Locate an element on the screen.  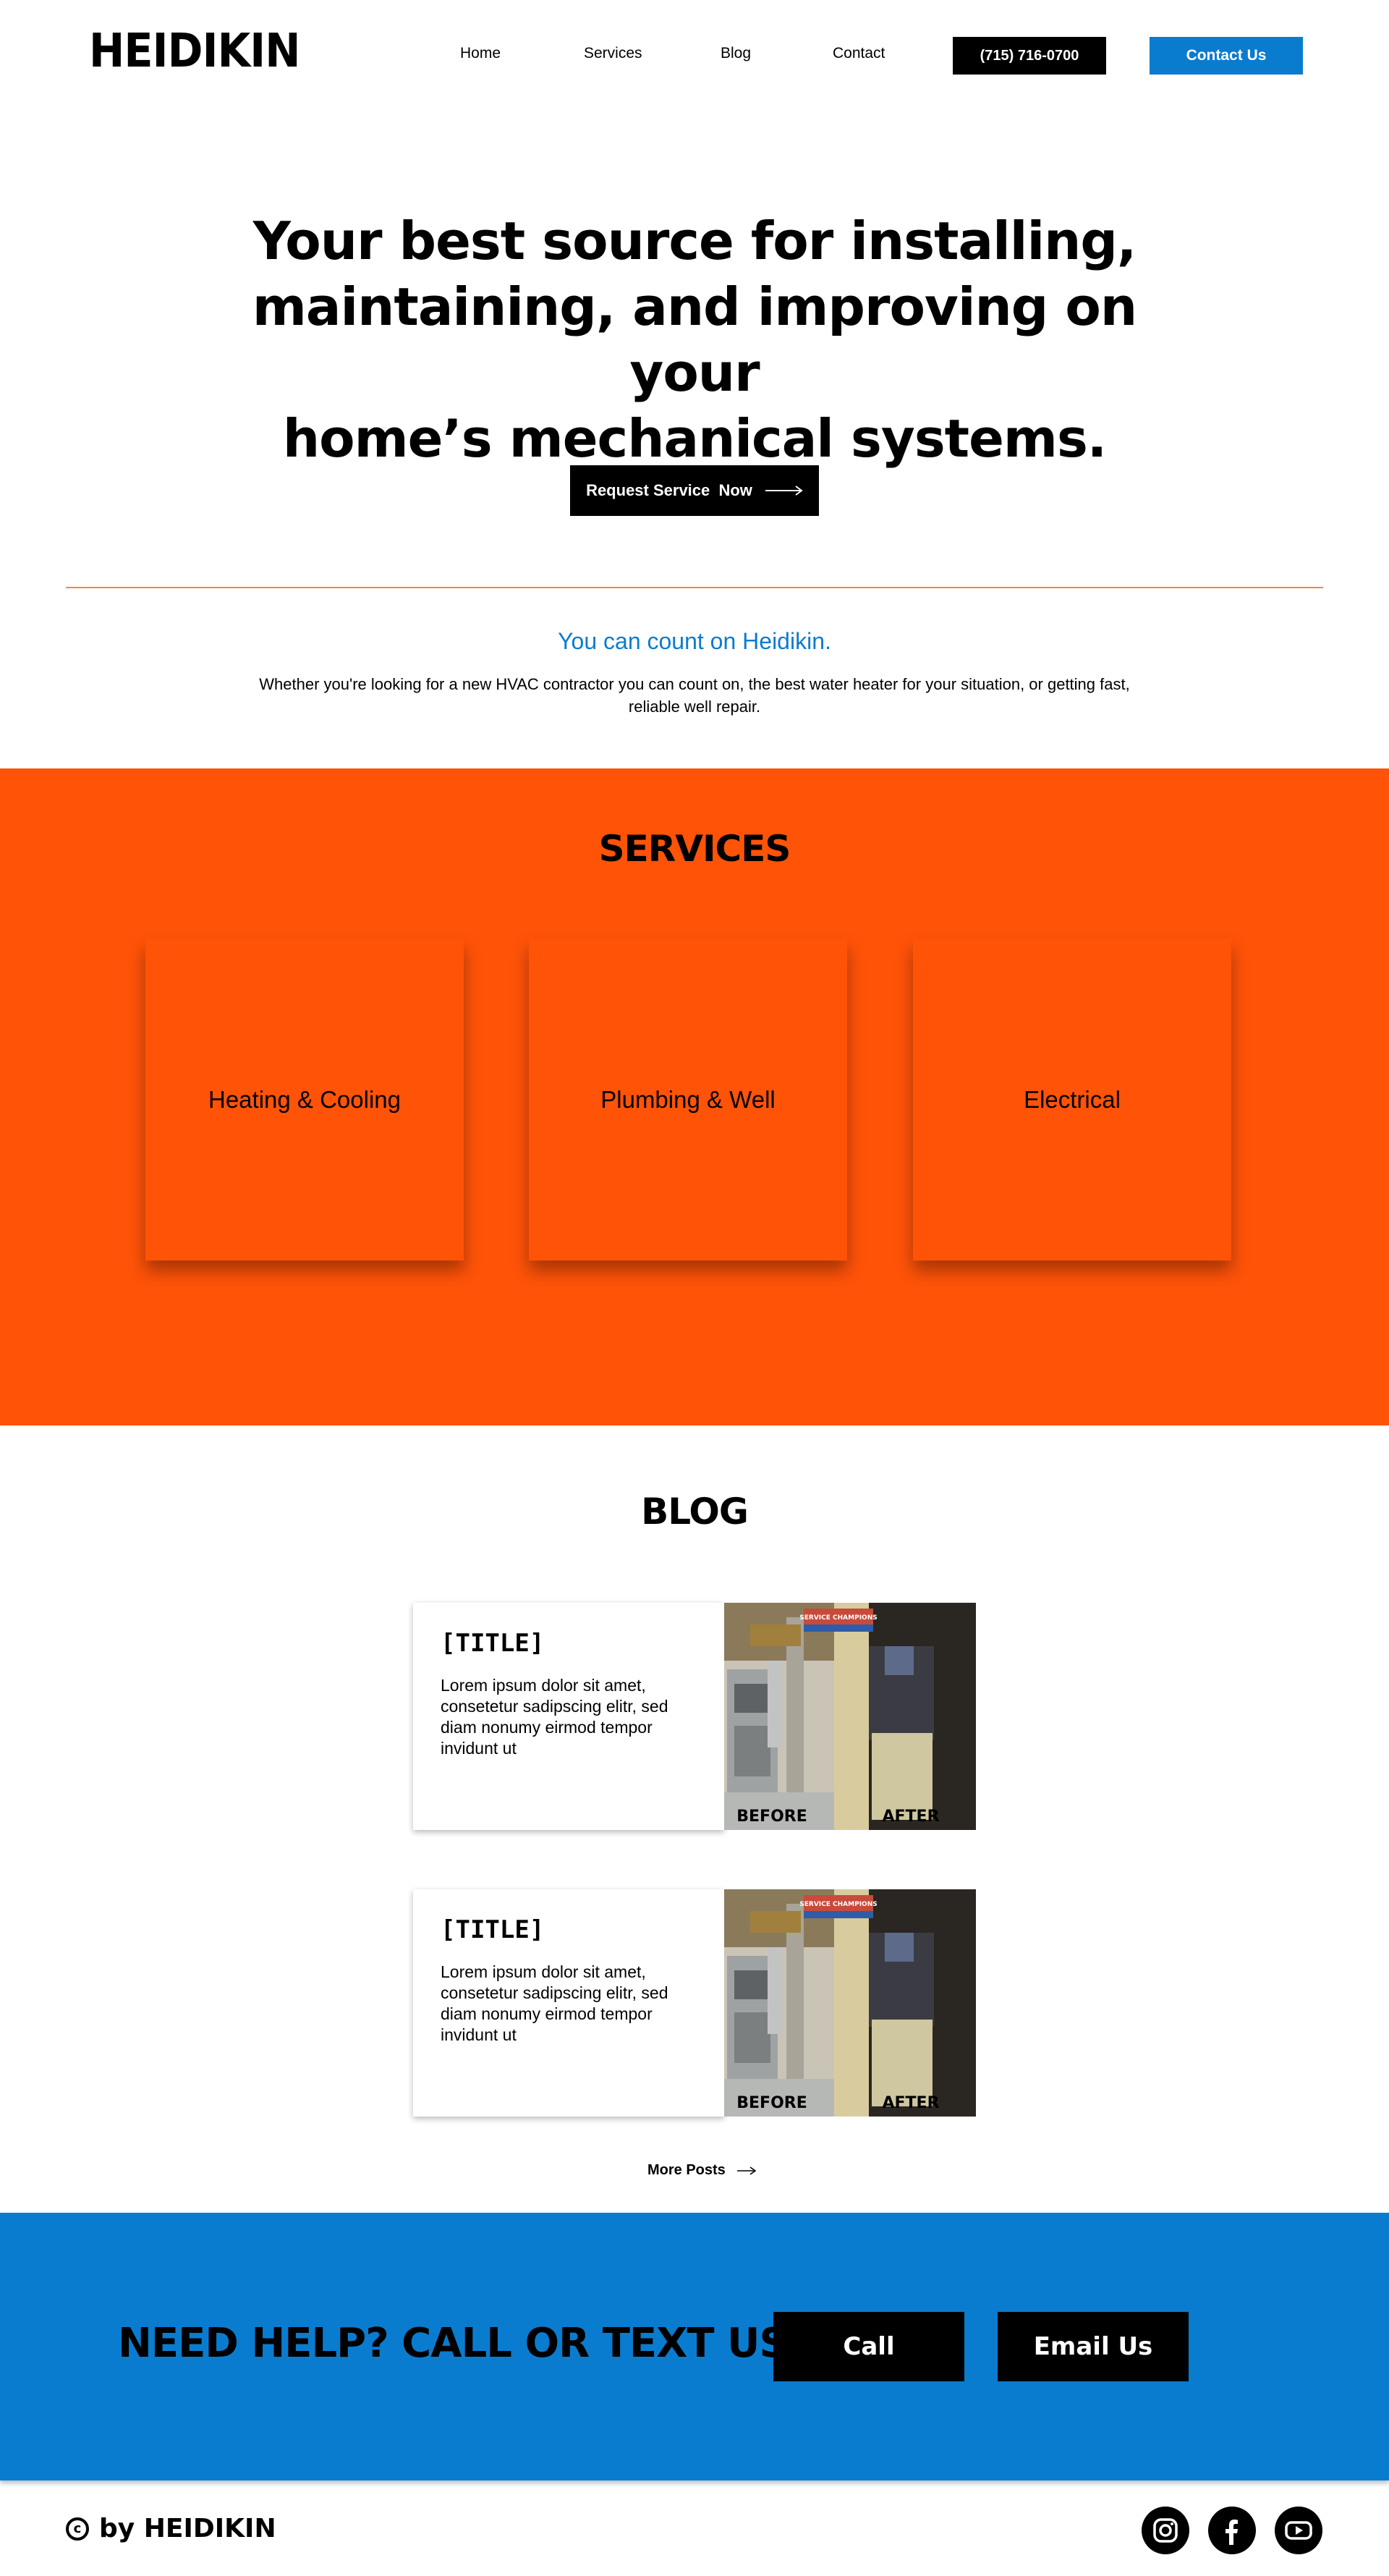
service-card-label: Heating & Cooling is located at coordinates (304, 1099).